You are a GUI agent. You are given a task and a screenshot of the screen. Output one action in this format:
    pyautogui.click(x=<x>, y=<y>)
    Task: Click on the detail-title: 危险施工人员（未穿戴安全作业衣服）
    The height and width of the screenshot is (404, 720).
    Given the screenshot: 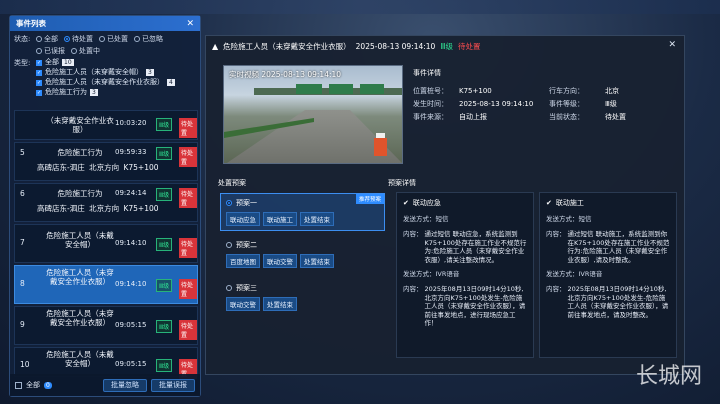 What is the action you would take?
    pyautogui.click(x=287, y=46)
    